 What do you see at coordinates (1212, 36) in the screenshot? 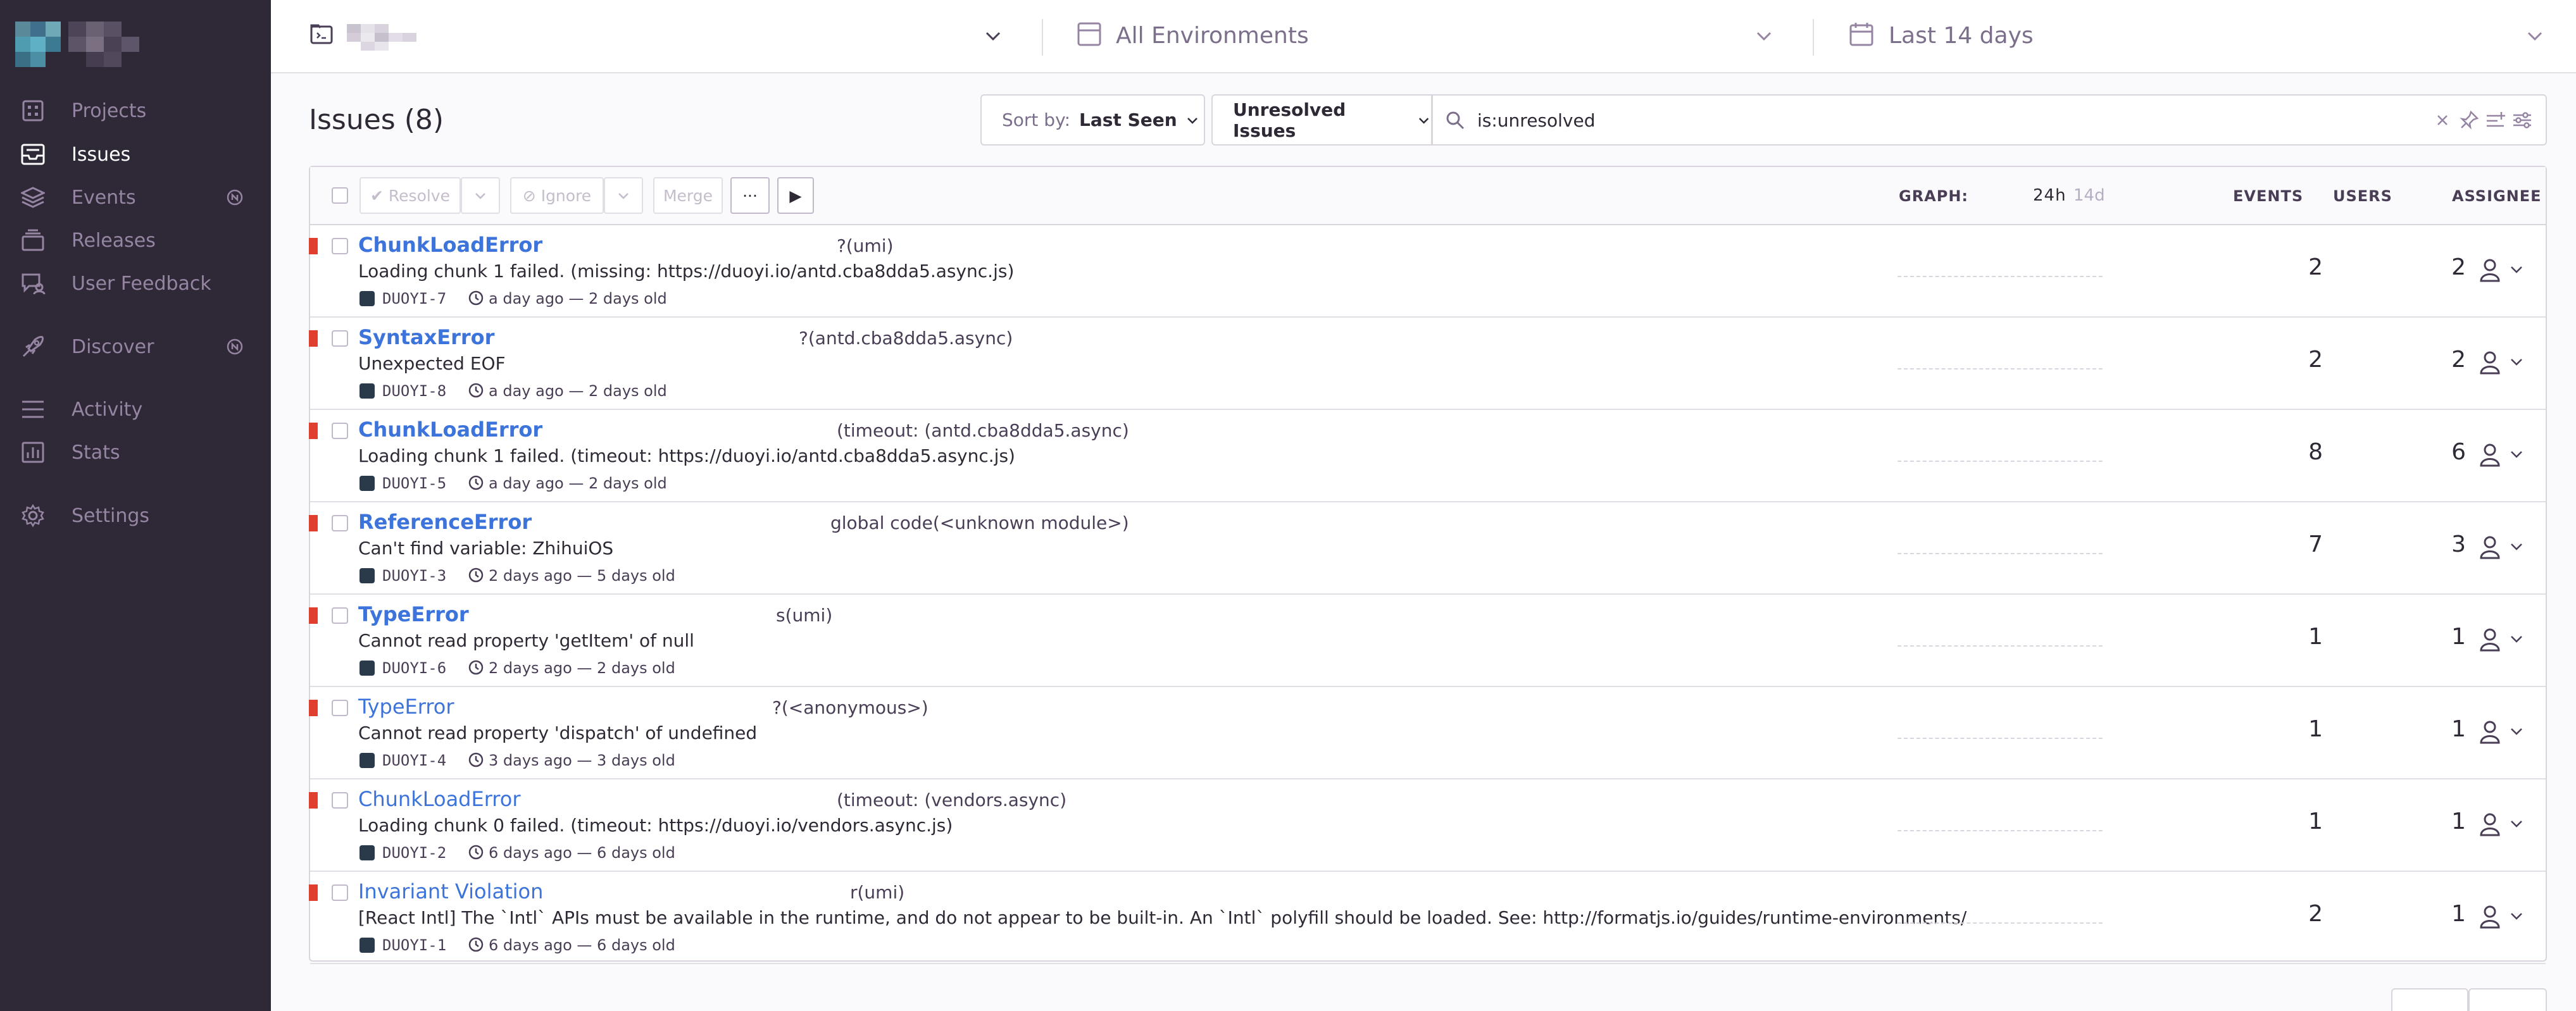
I see `environment-selector: All Environments` at bounding box center [1212, 36].